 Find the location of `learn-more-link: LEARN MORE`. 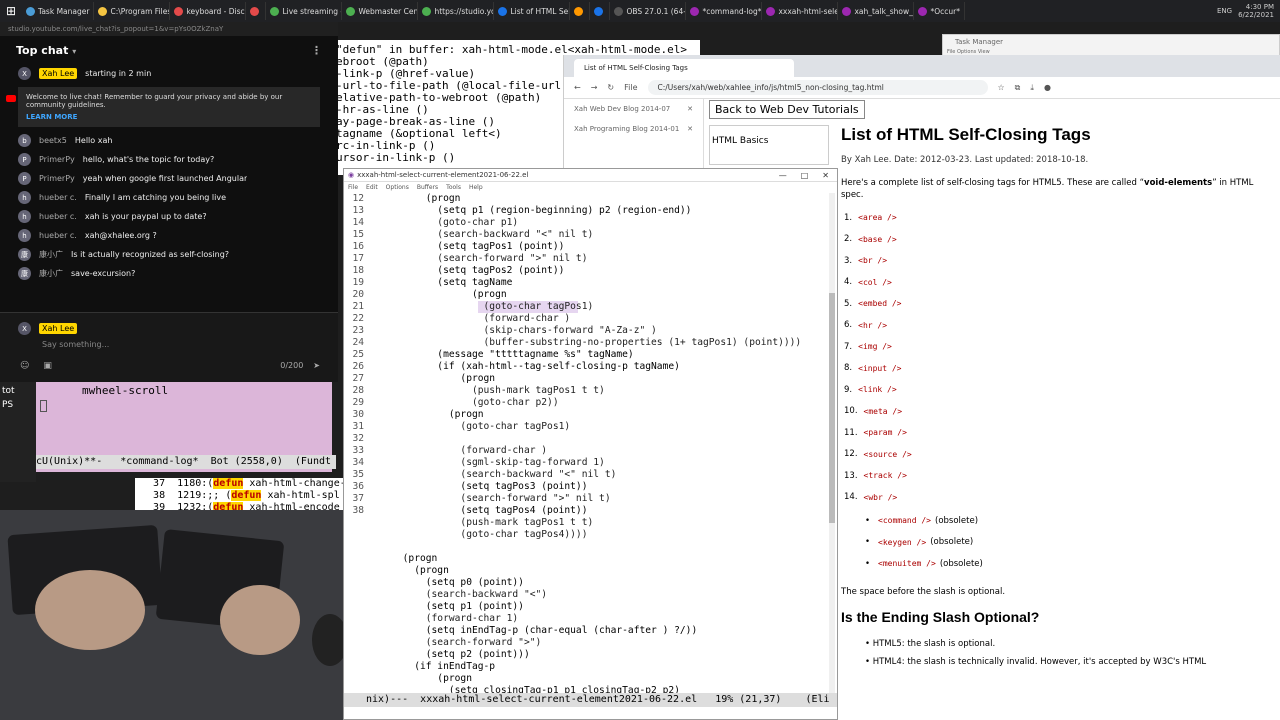

learn-more-link: LEARN MORE is located at coordinates (169, 117).